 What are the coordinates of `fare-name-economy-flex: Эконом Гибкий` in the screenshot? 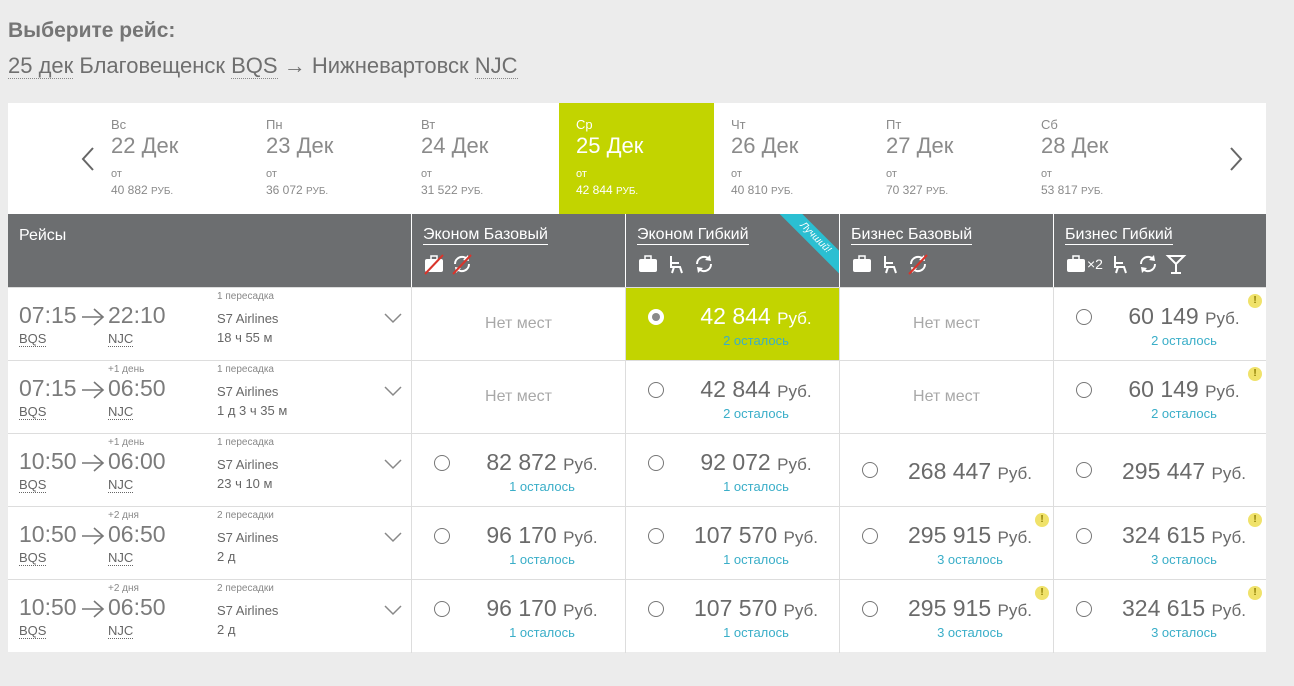 It's located at (693, 235).